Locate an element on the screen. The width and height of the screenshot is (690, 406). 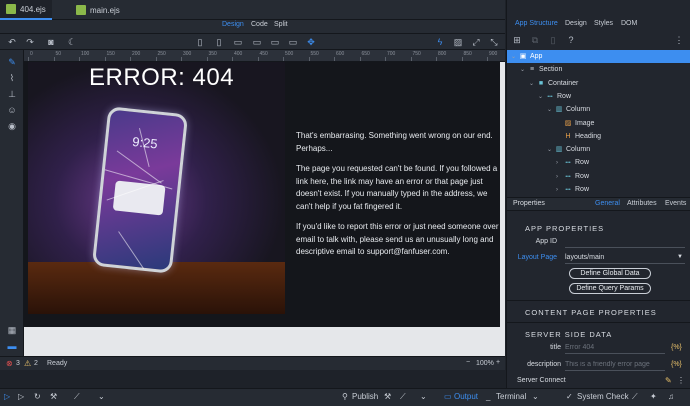
status-text: Ready is located at coordinates (57, 363).